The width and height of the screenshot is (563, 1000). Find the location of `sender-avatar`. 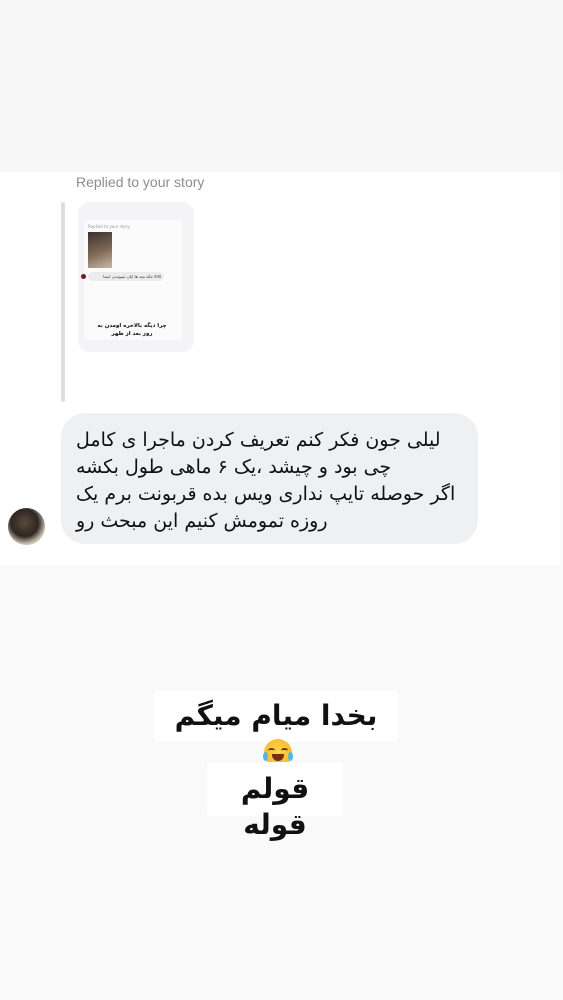

sender-avatar is located at coordinates (26, 526).